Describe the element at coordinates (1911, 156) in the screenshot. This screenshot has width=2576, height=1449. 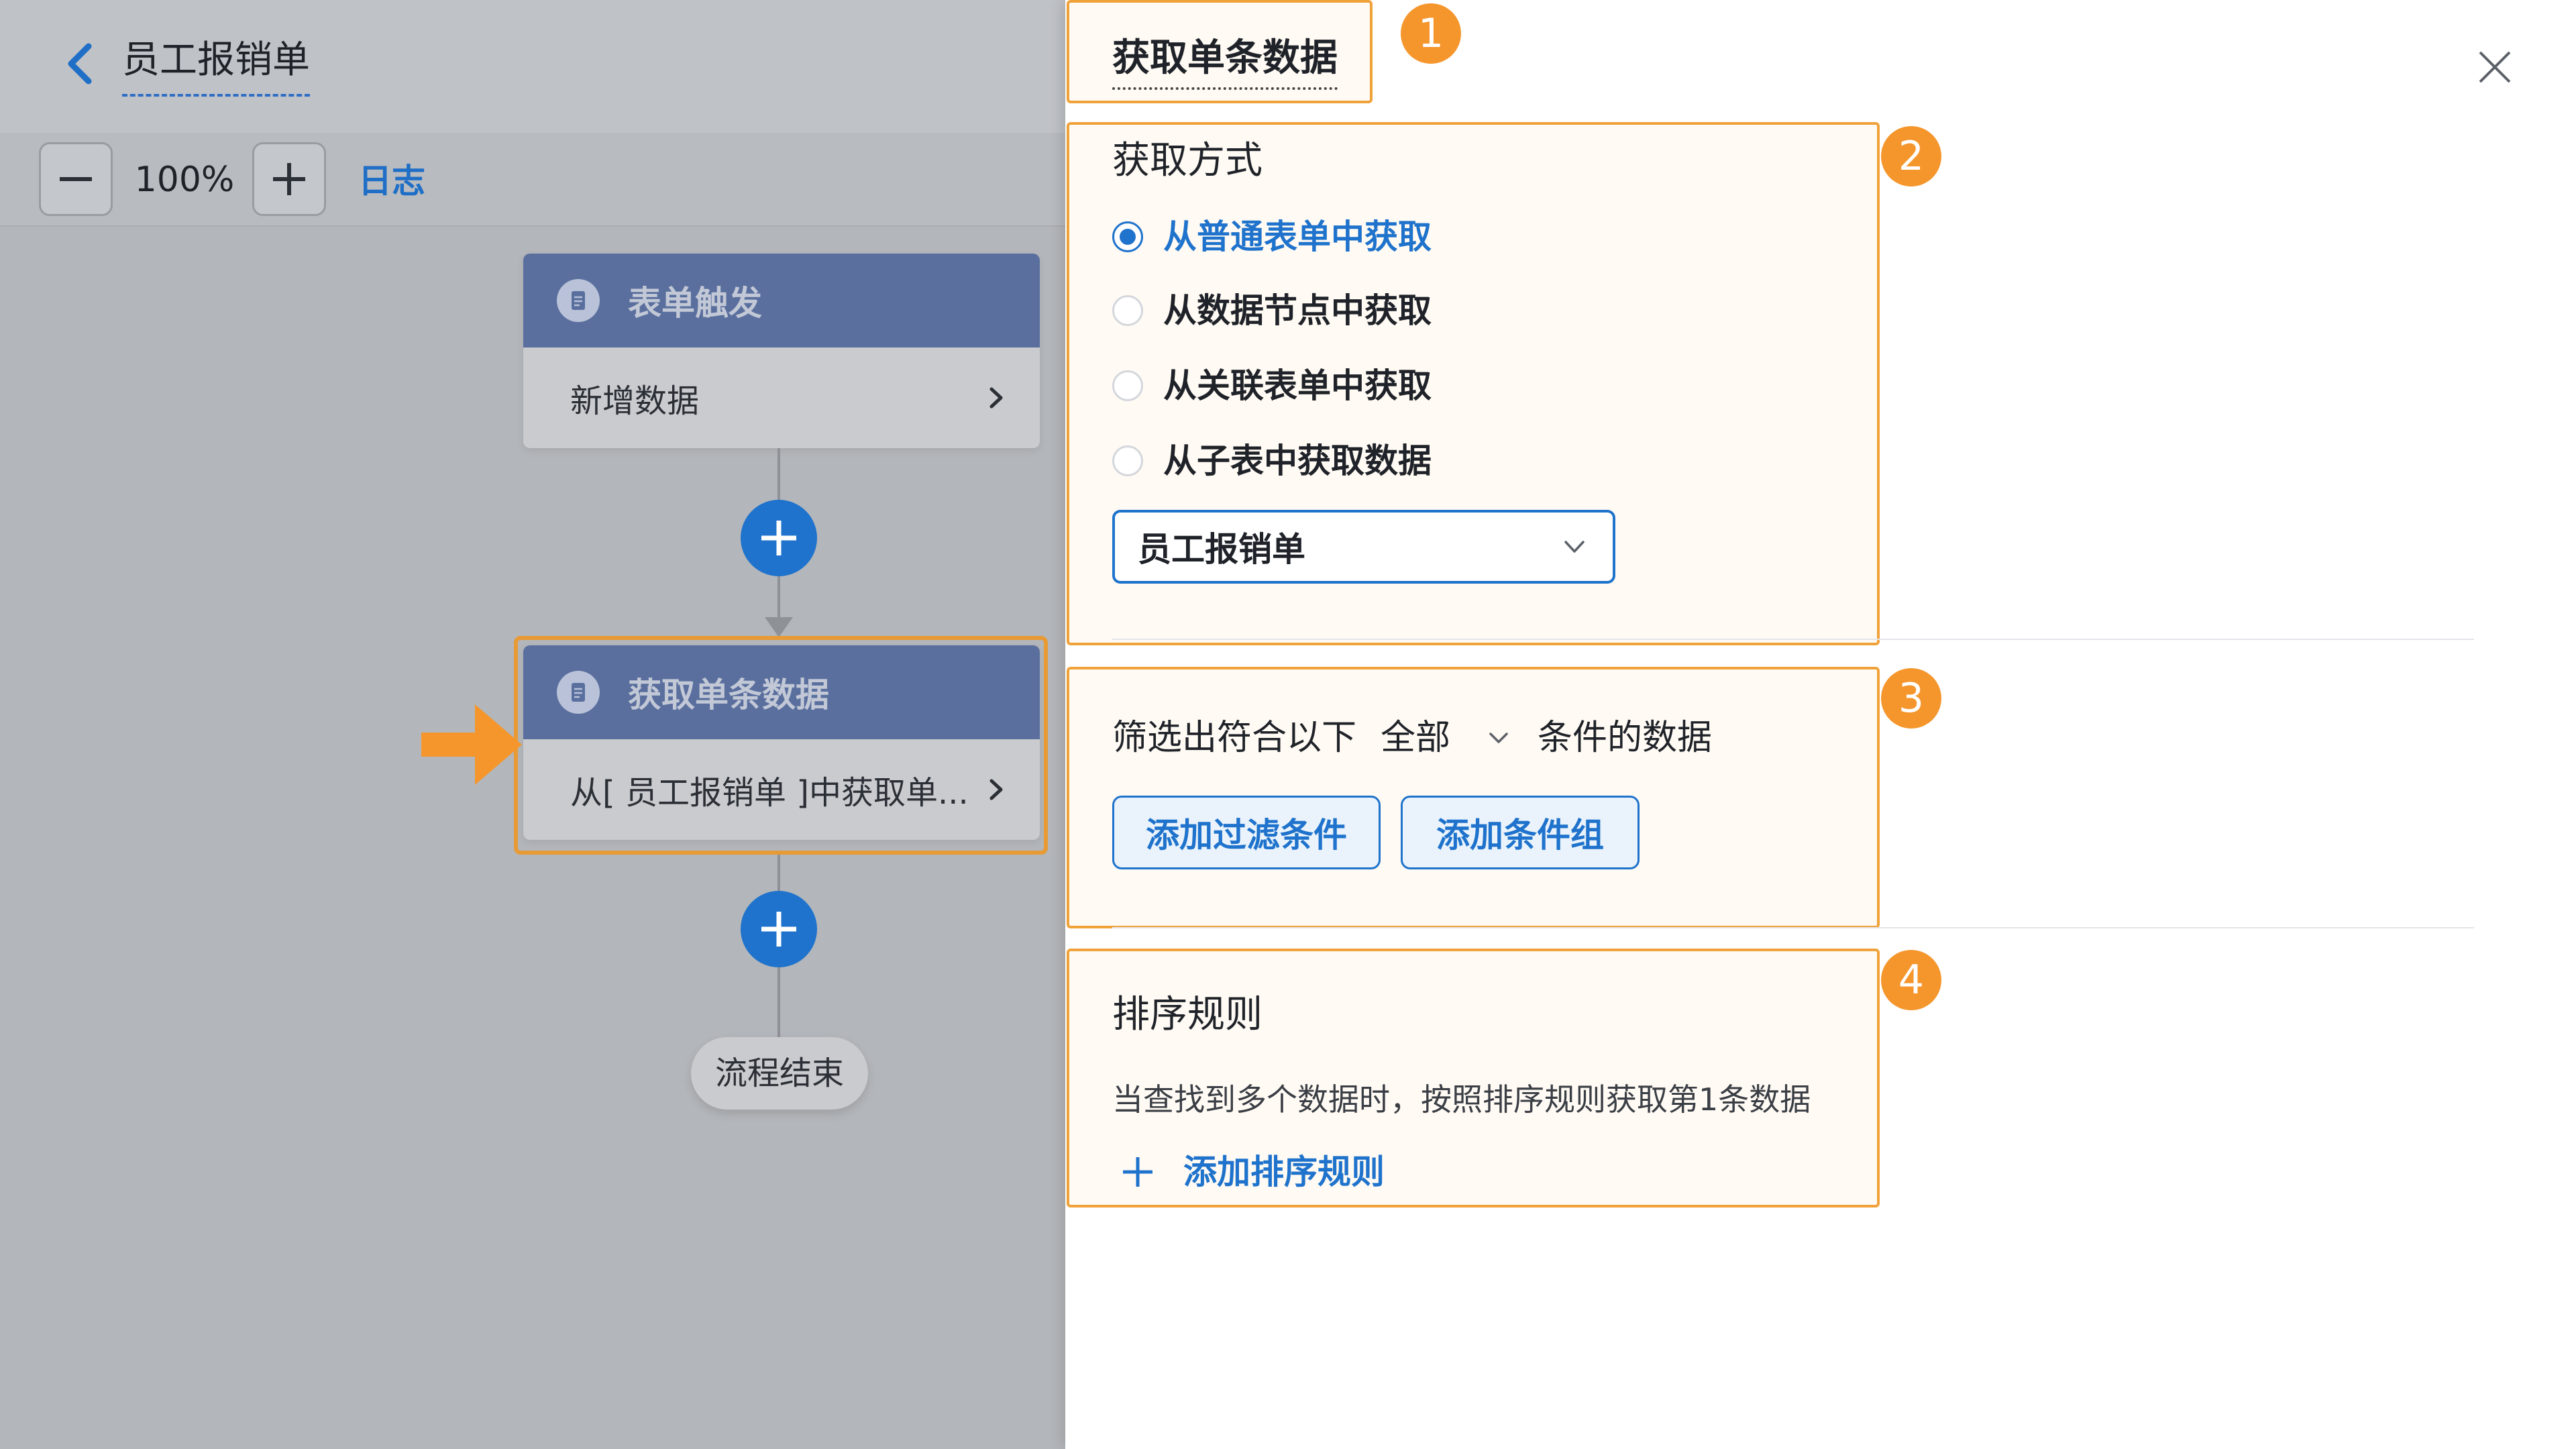
I see `annotation-badge-2: 2` at that location.